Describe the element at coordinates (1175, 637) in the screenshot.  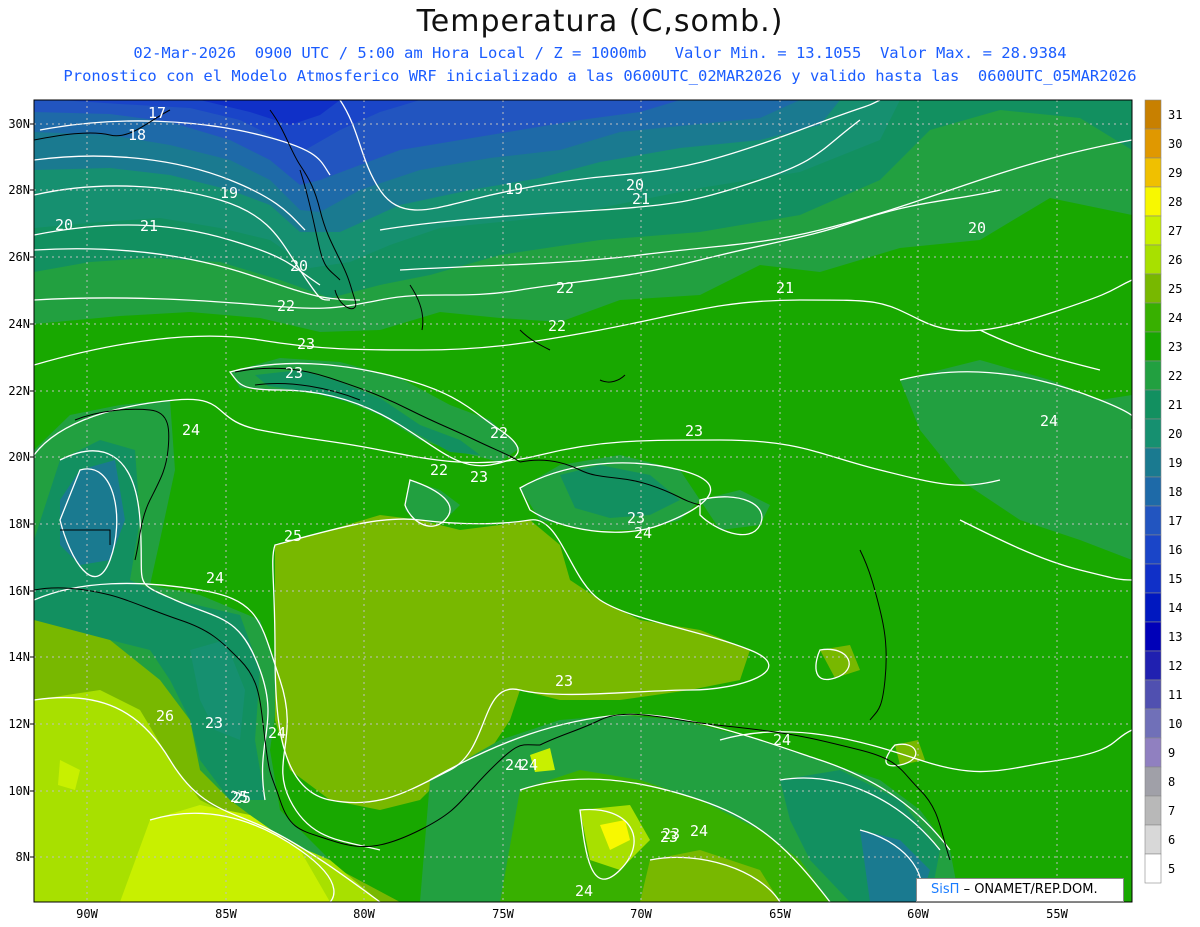
I see `colorbar-label: 13` at that location.